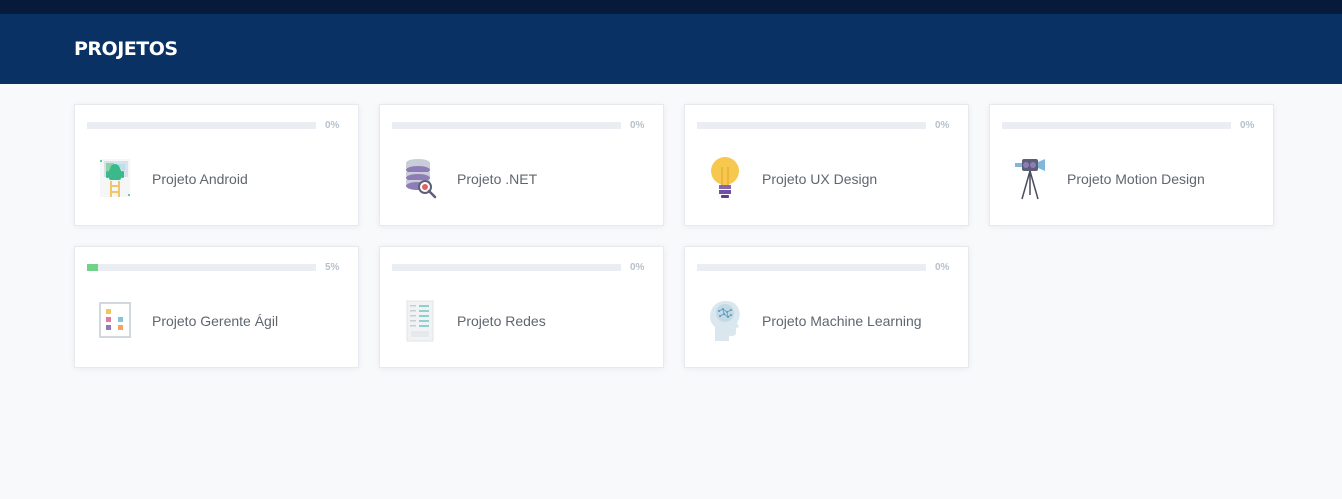 The image size is (1342, 499). What do you see at coordinates (725, 320) in the screenshot?
I see `brain-head-icon` at bounding box center [725, 320].